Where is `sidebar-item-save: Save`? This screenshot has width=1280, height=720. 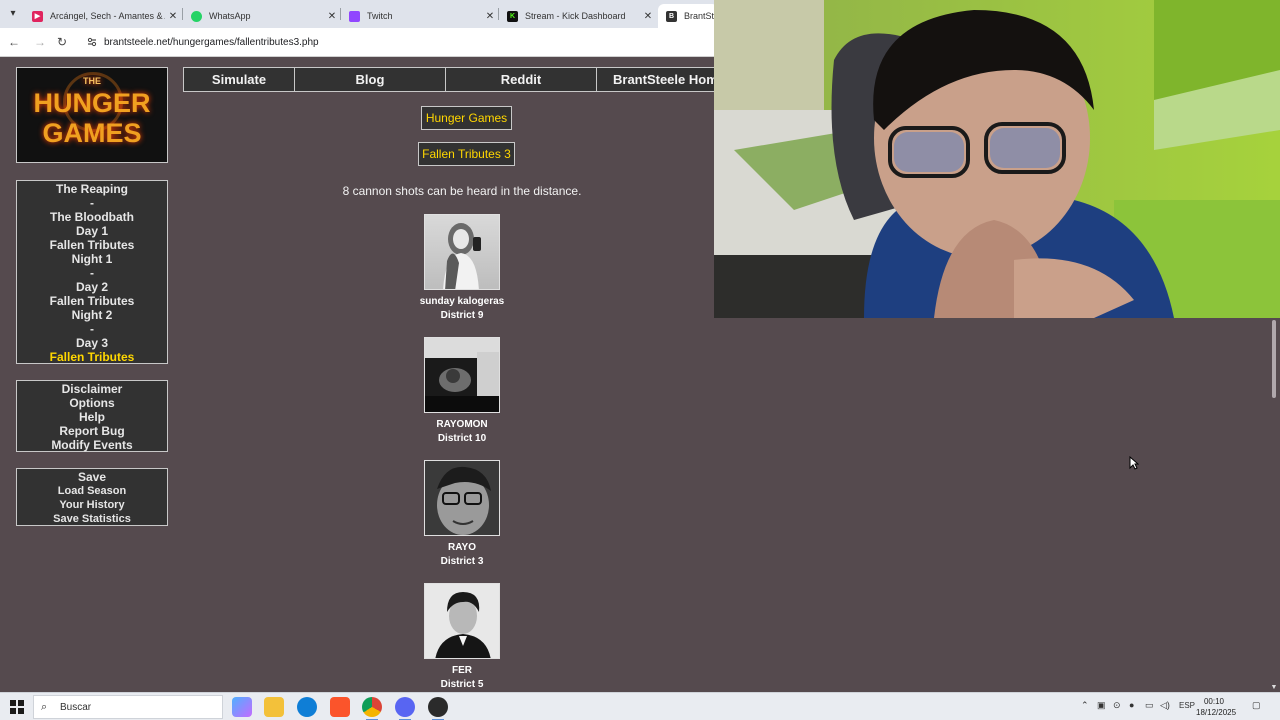
sidebar-item-save: Save is located at coordinates (92, 477).